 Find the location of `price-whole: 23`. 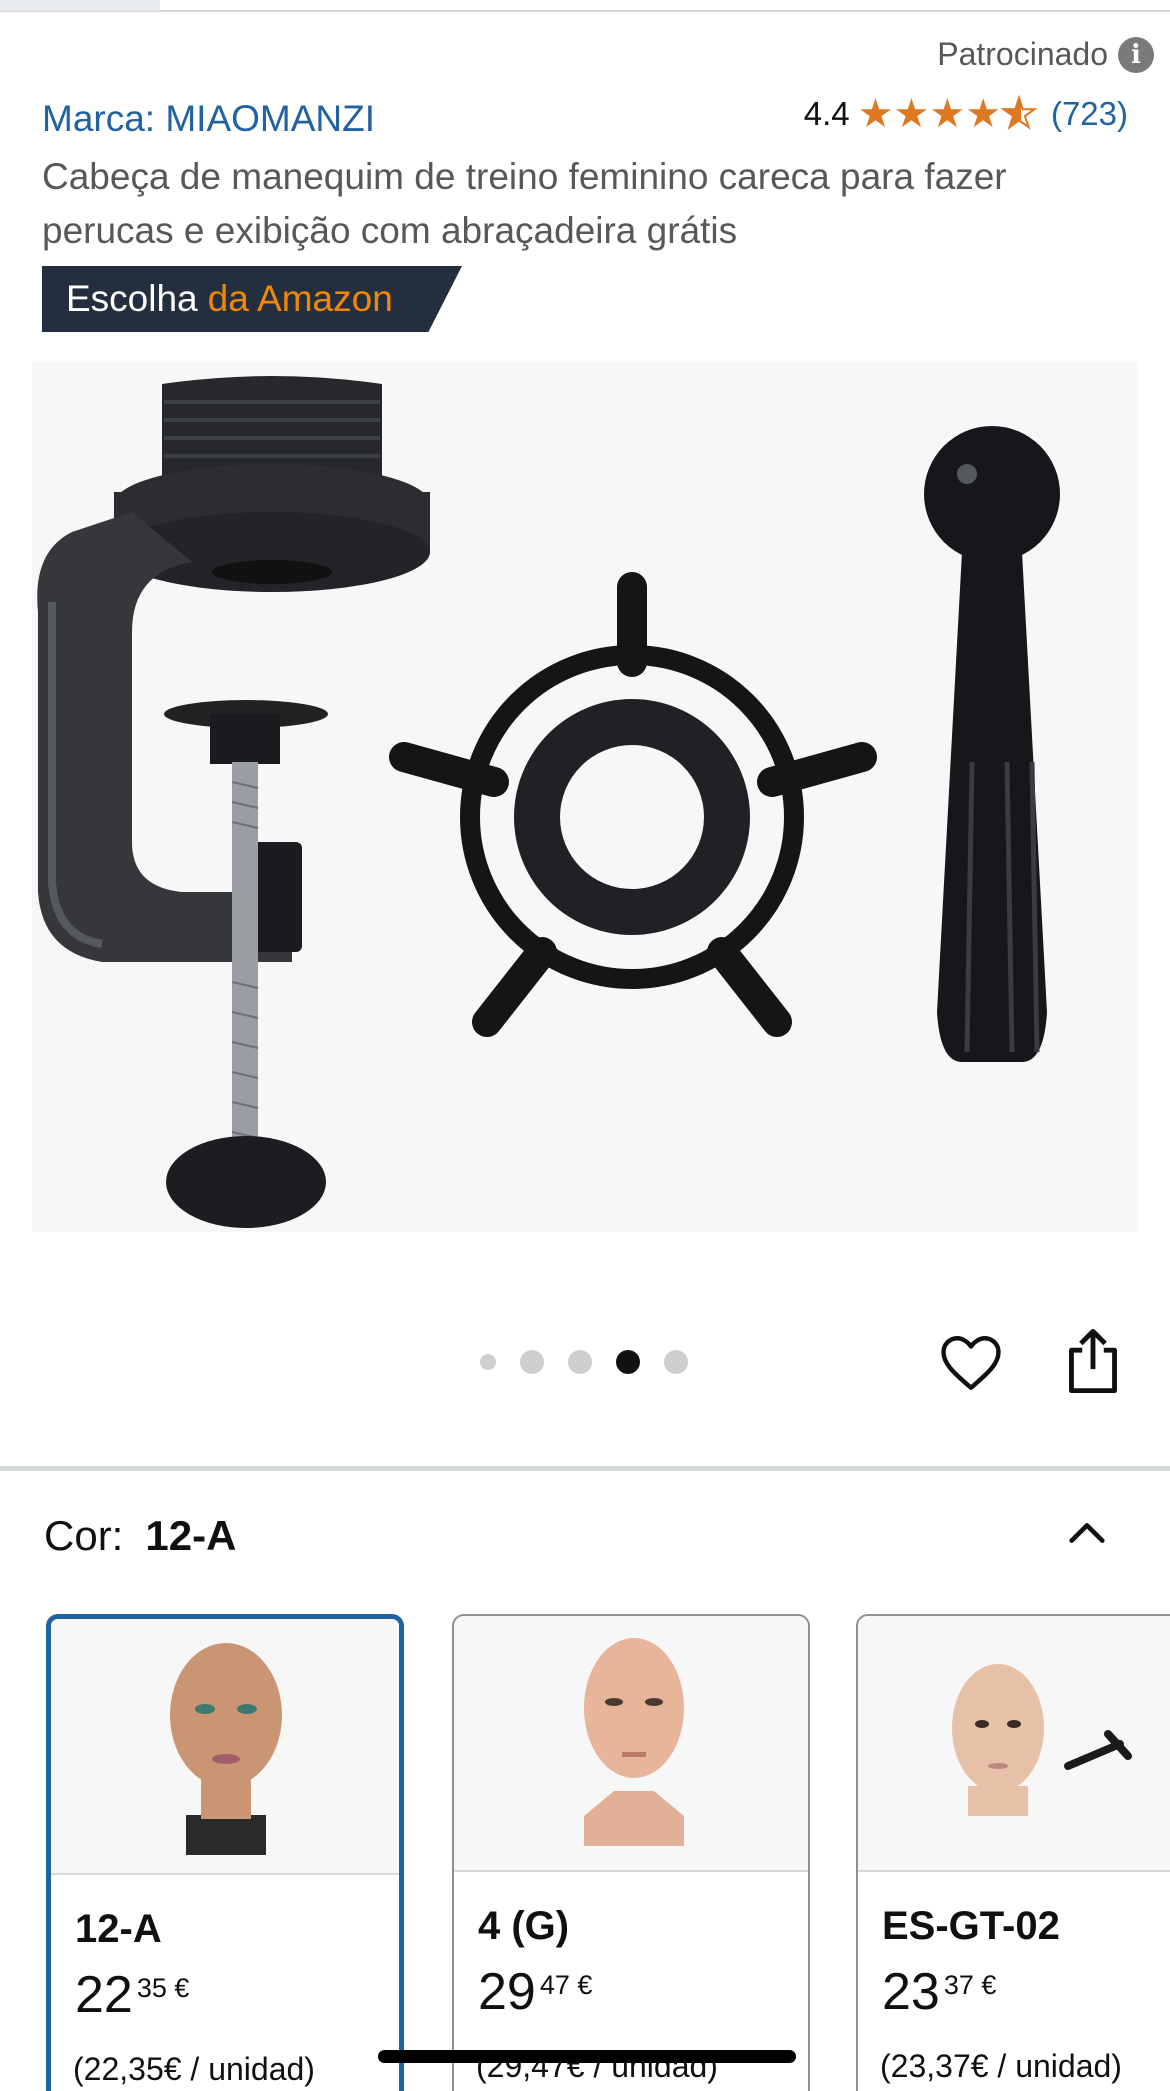

price-whole: 23 is located at coordinates (911, 1992).